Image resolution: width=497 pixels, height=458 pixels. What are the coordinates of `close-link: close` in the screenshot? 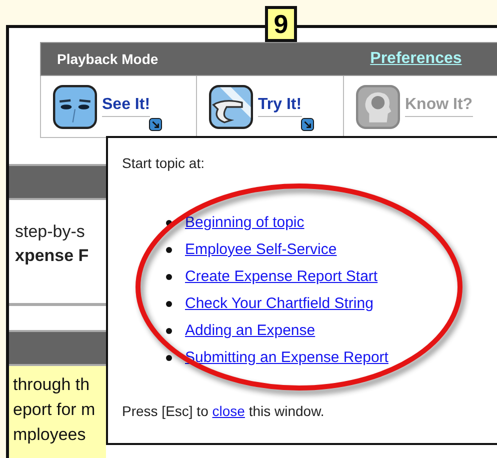 It's located at (228, 411).